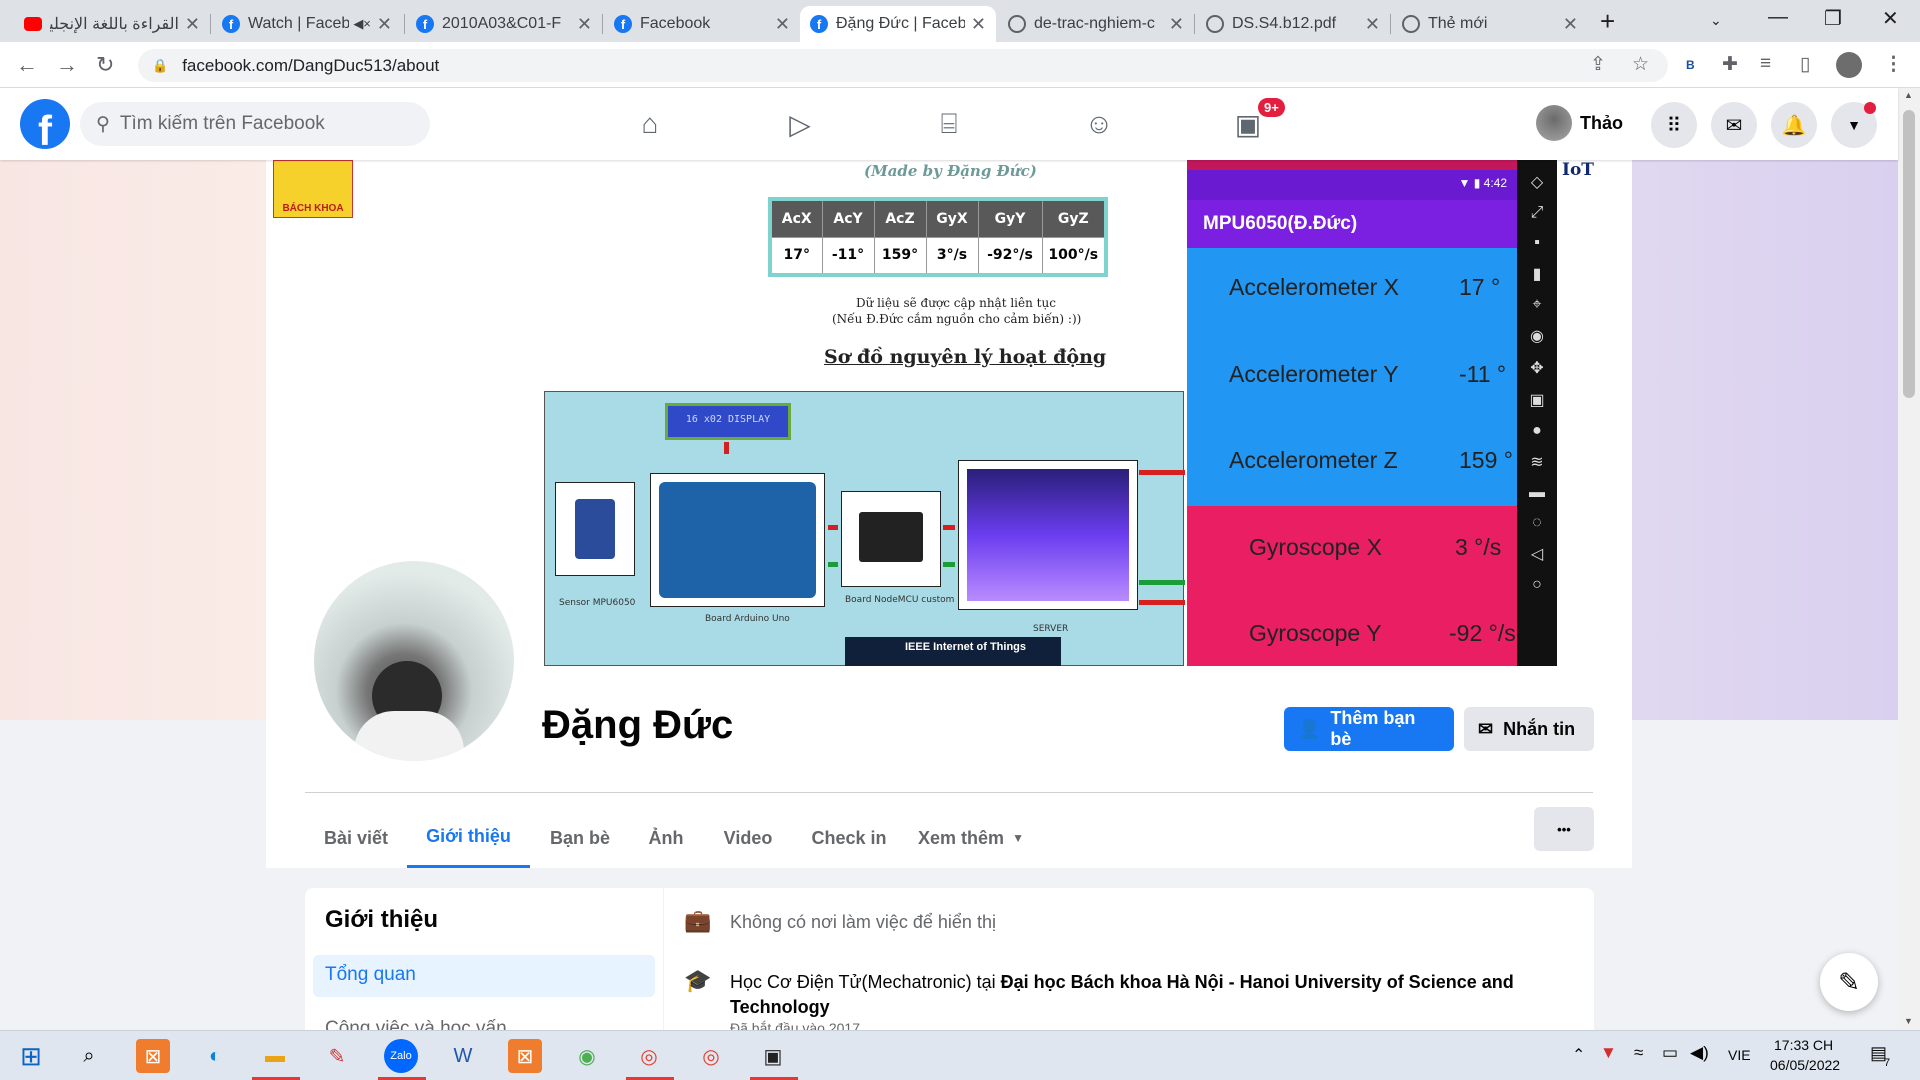  Describe the element at coordinates (903, 65) in the screenshot. I see `url-input: 🔒 facebook.com/DangDuc513/about` at that location.